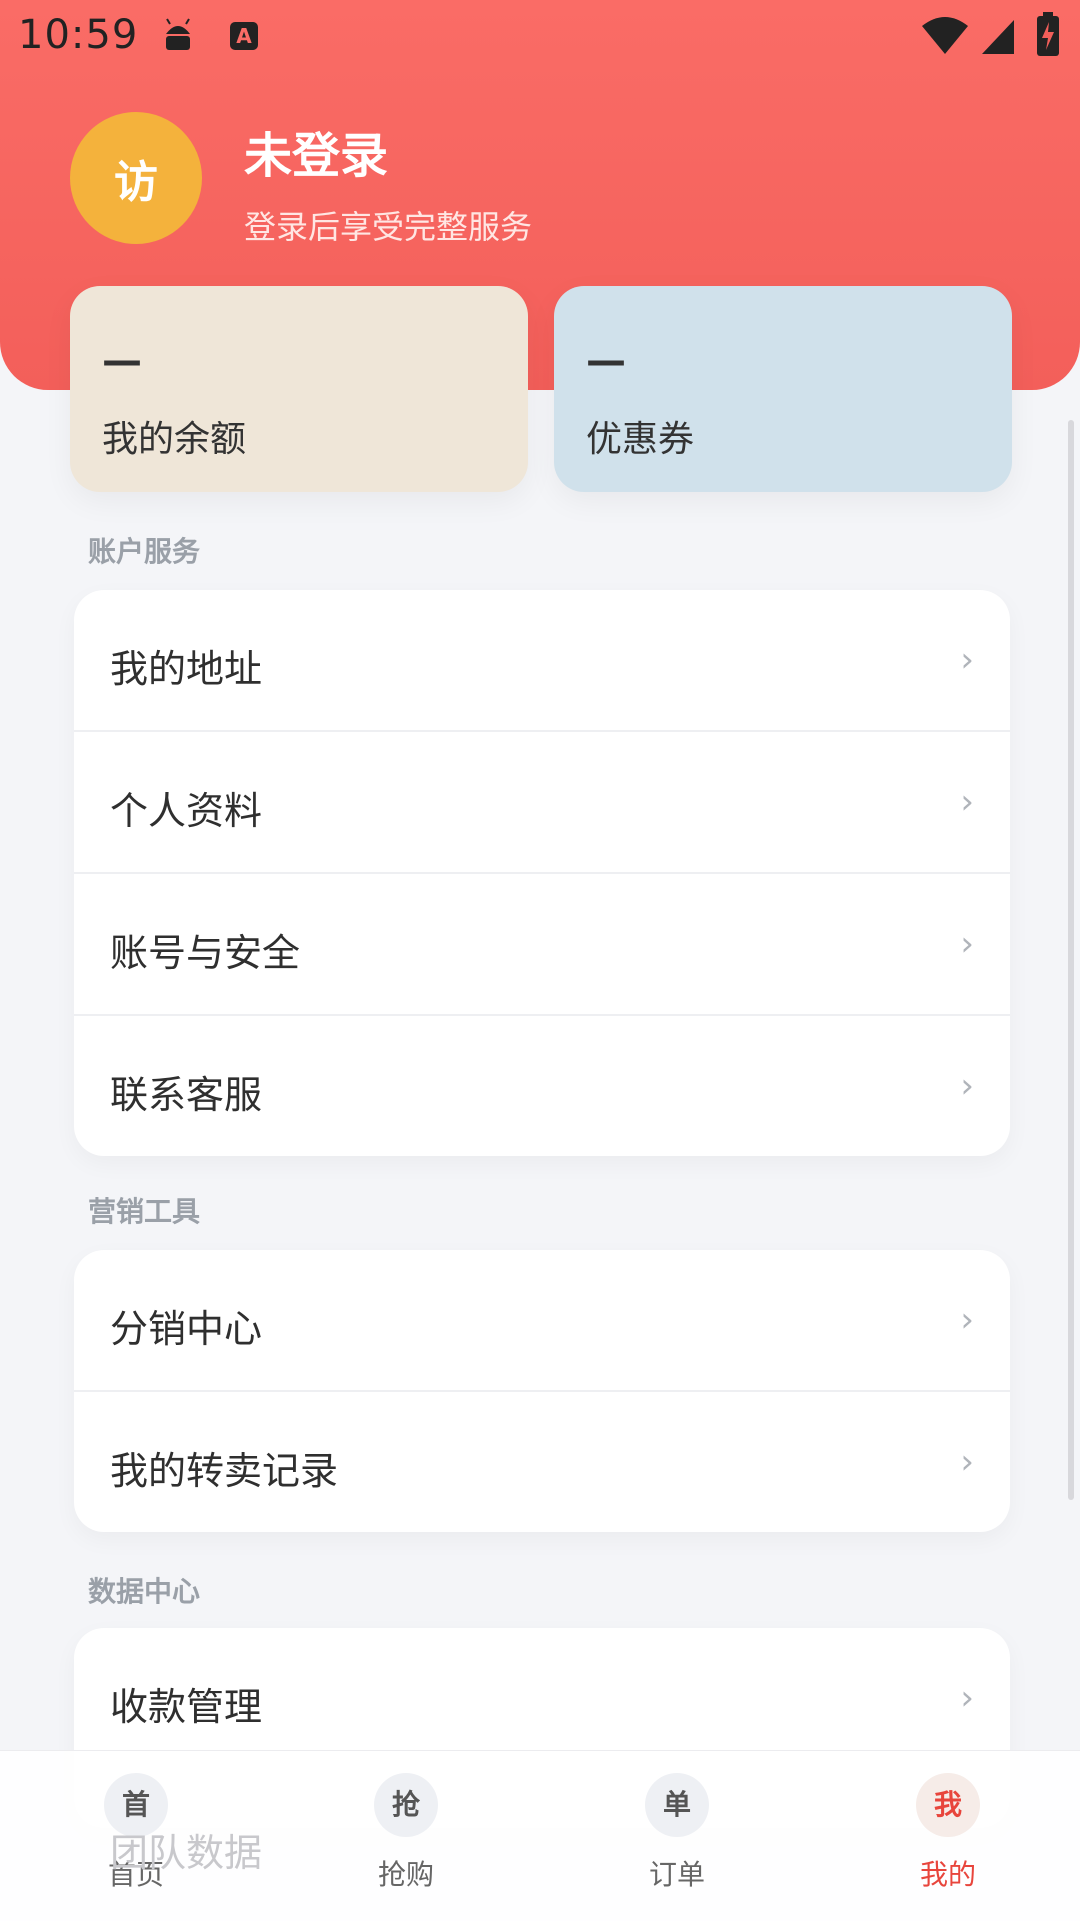  Describe the element at coordinates (186, 1095) in the screenshot. I see `menu-item-label: 联系客服` at that location.